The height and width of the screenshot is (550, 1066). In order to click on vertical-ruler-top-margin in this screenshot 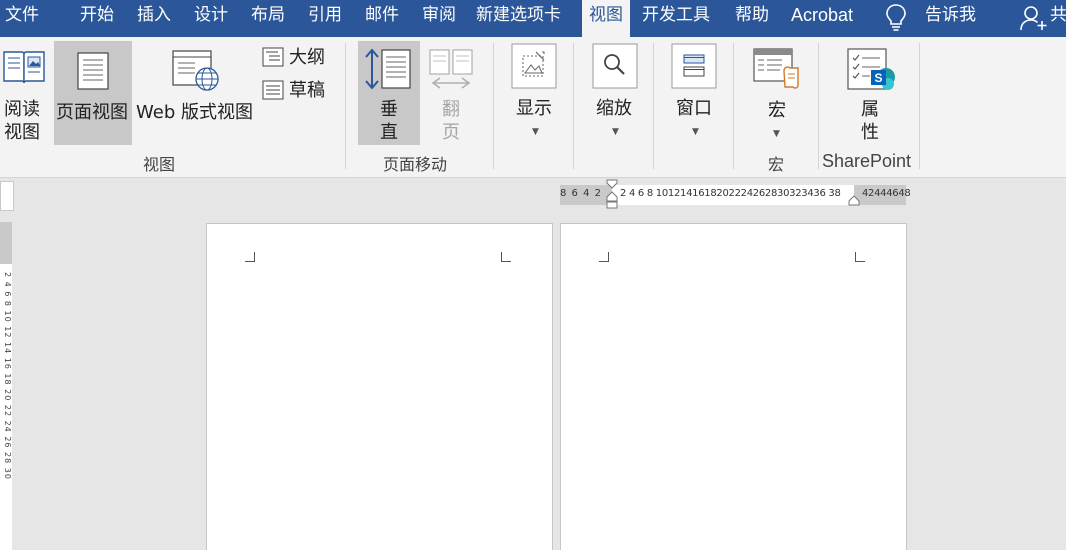, I will do `click(6, 243)`.